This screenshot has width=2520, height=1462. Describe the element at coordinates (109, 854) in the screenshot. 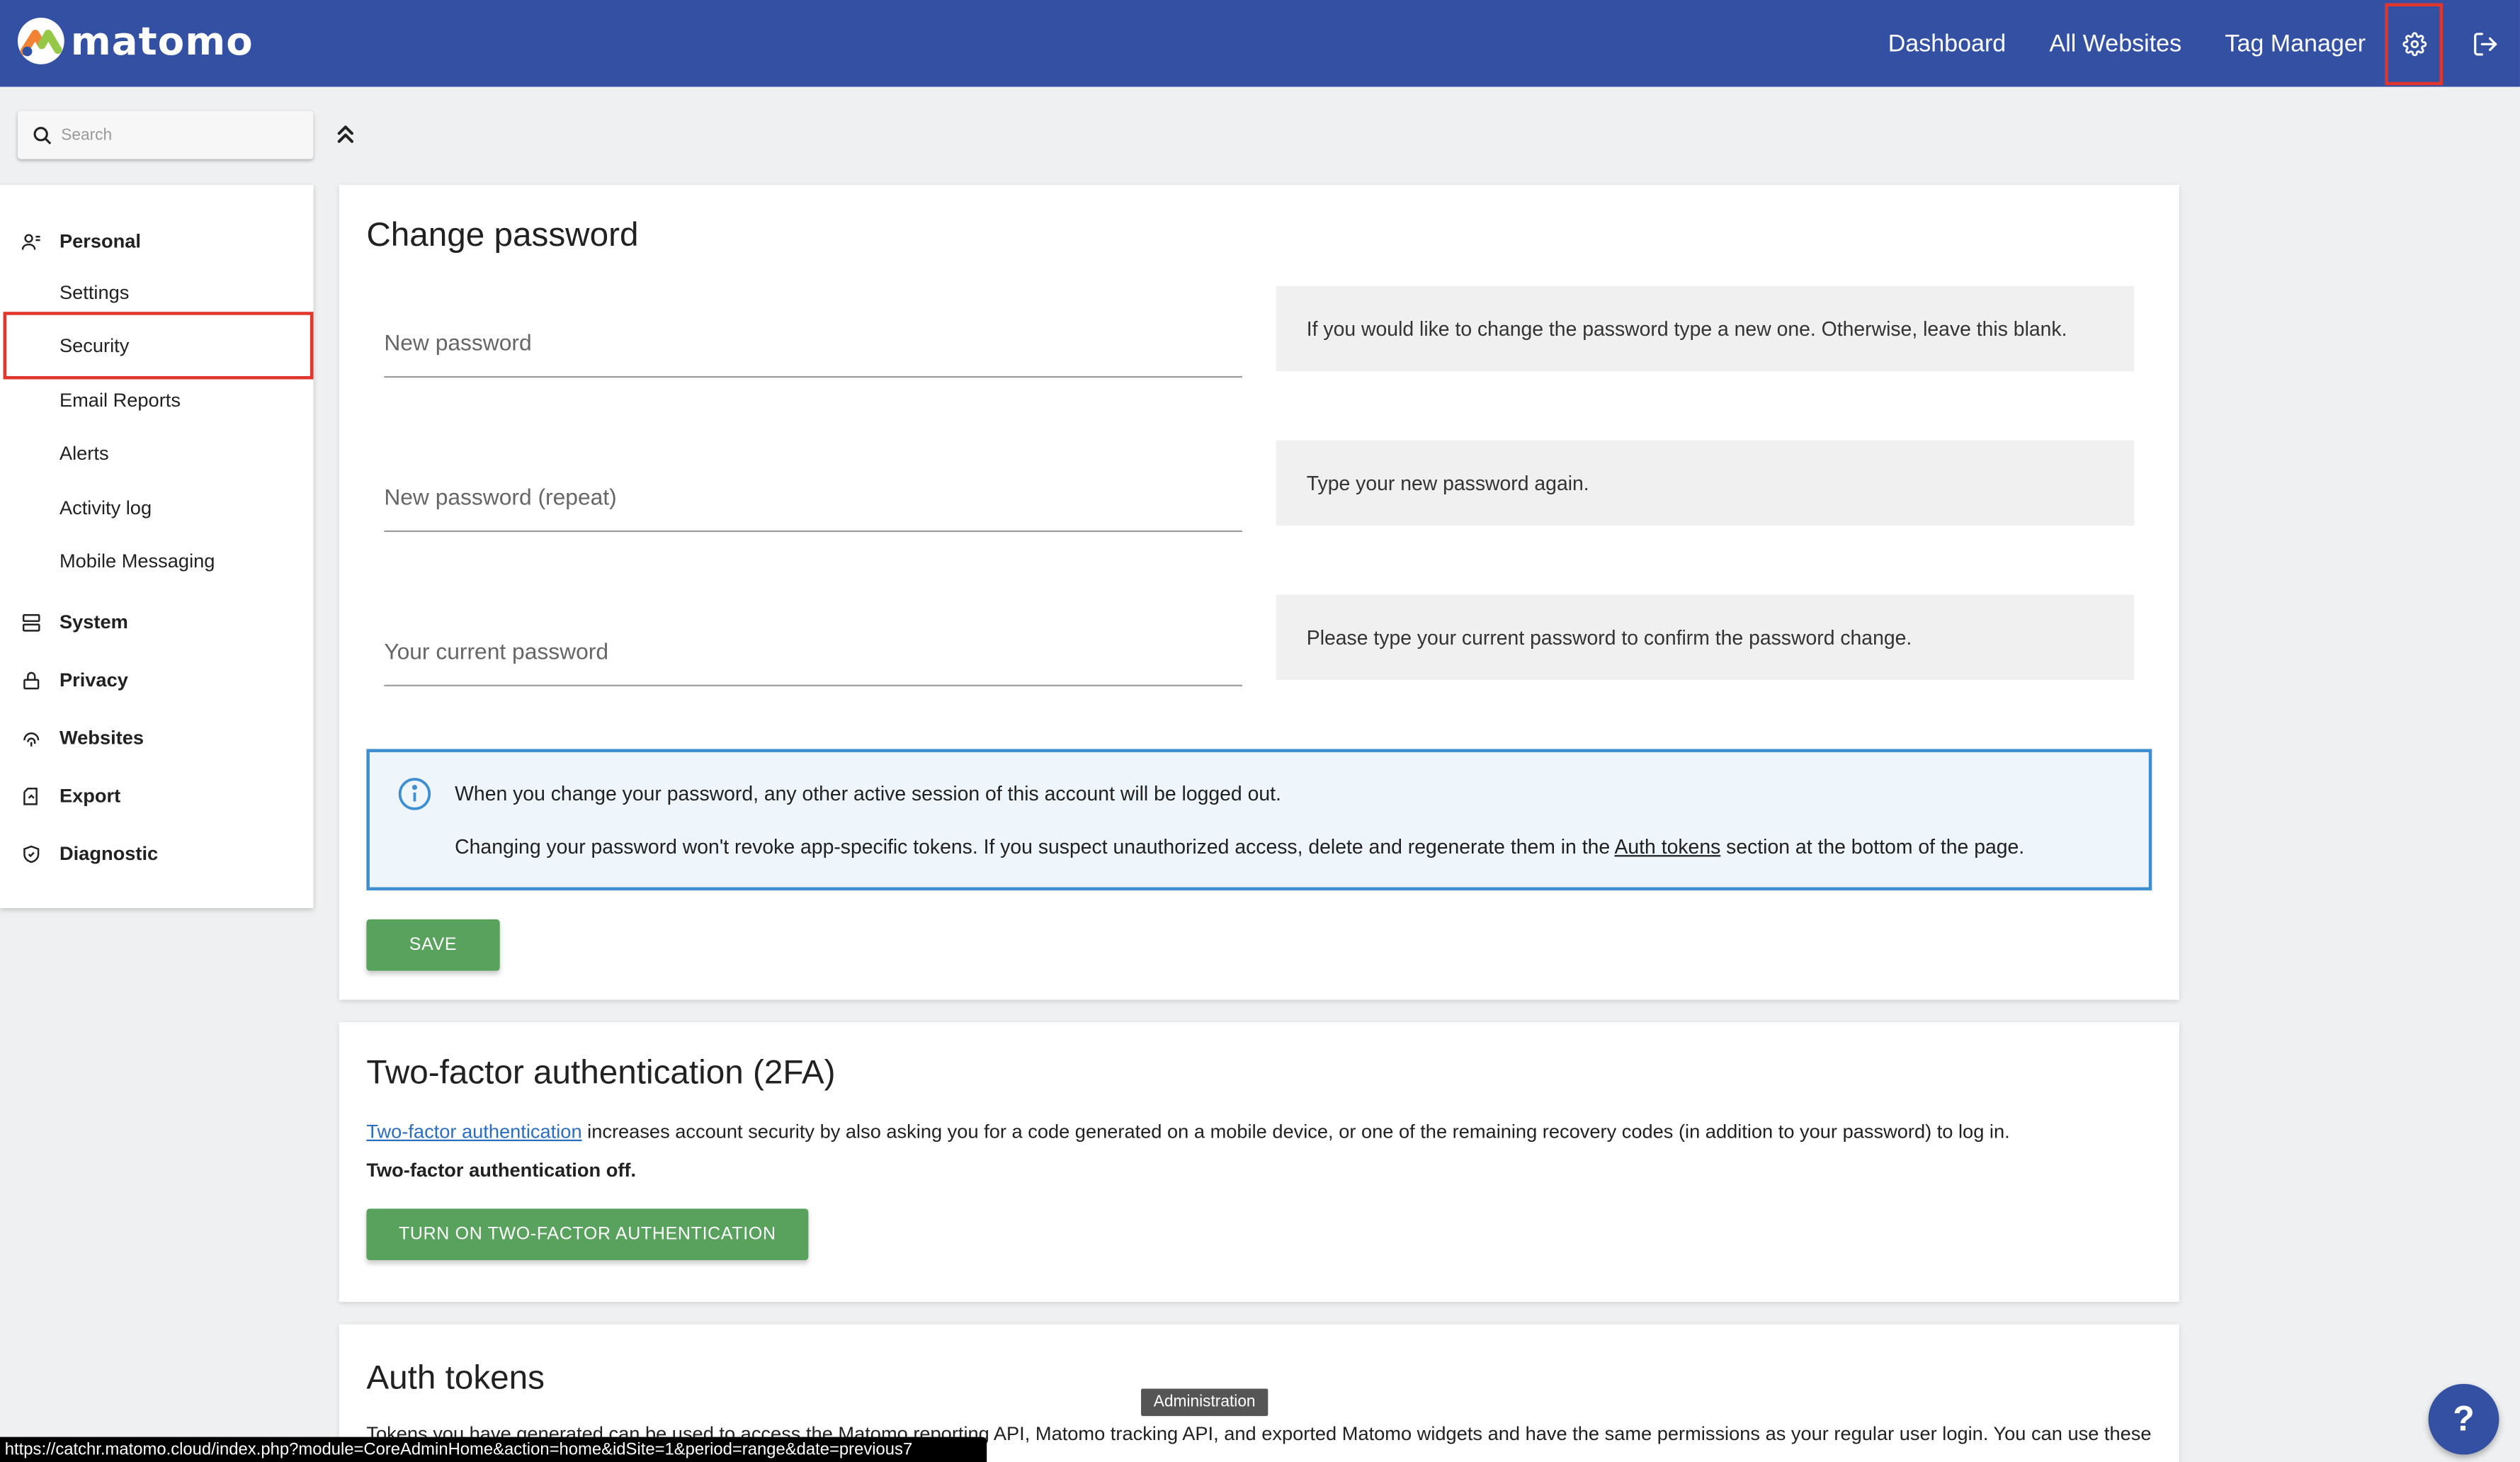

I see `menu-category-label: Diagnostic` at that location.